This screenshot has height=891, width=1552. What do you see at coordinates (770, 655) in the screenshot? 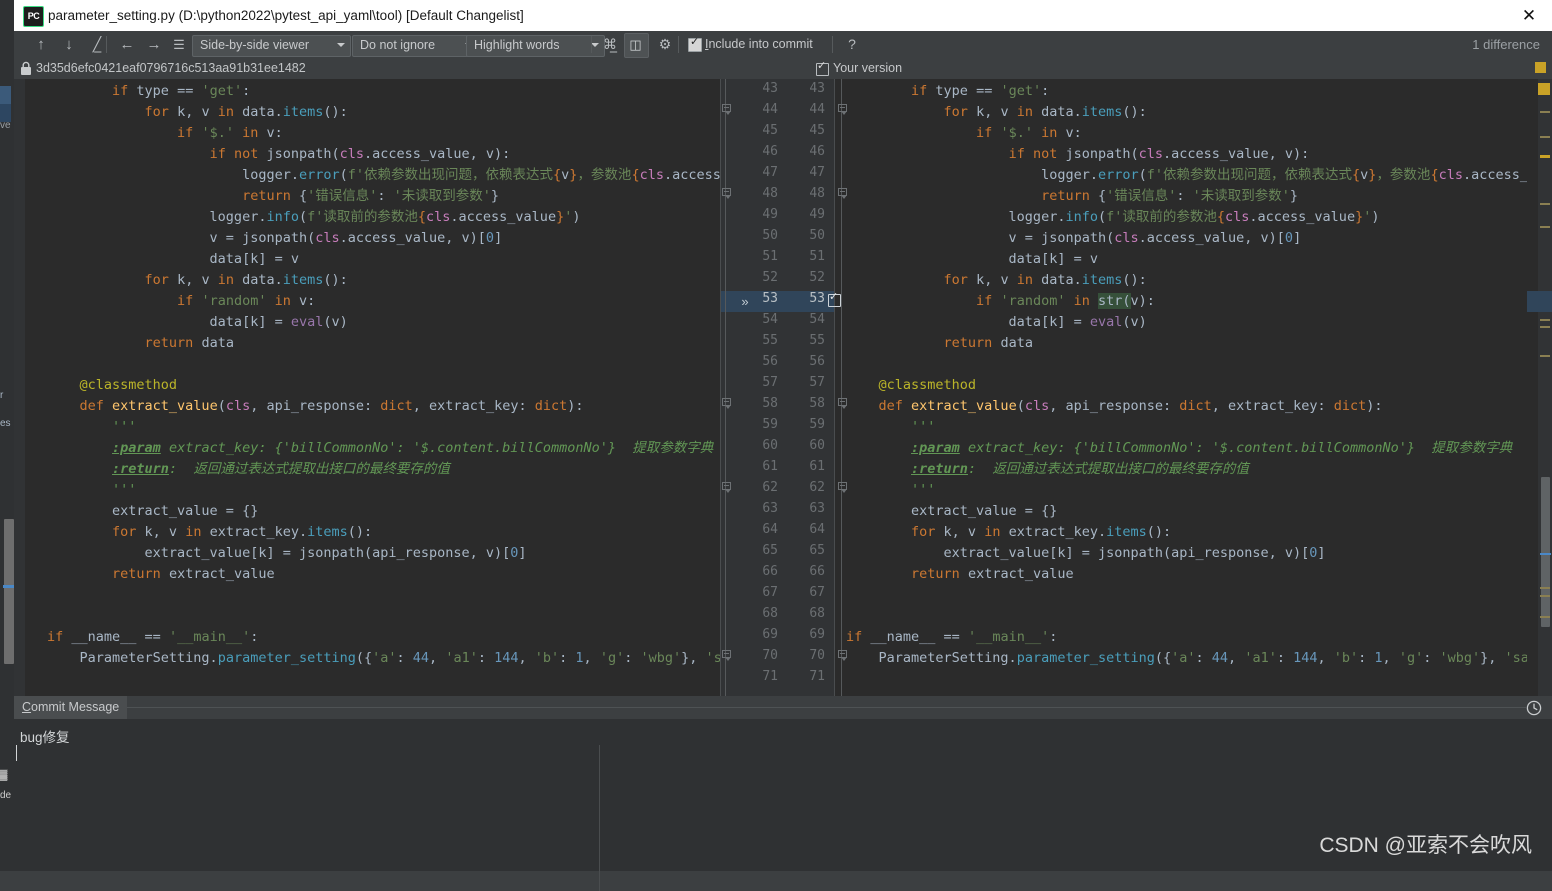
I see `line-number: 70` at bounding box center [770, 655].